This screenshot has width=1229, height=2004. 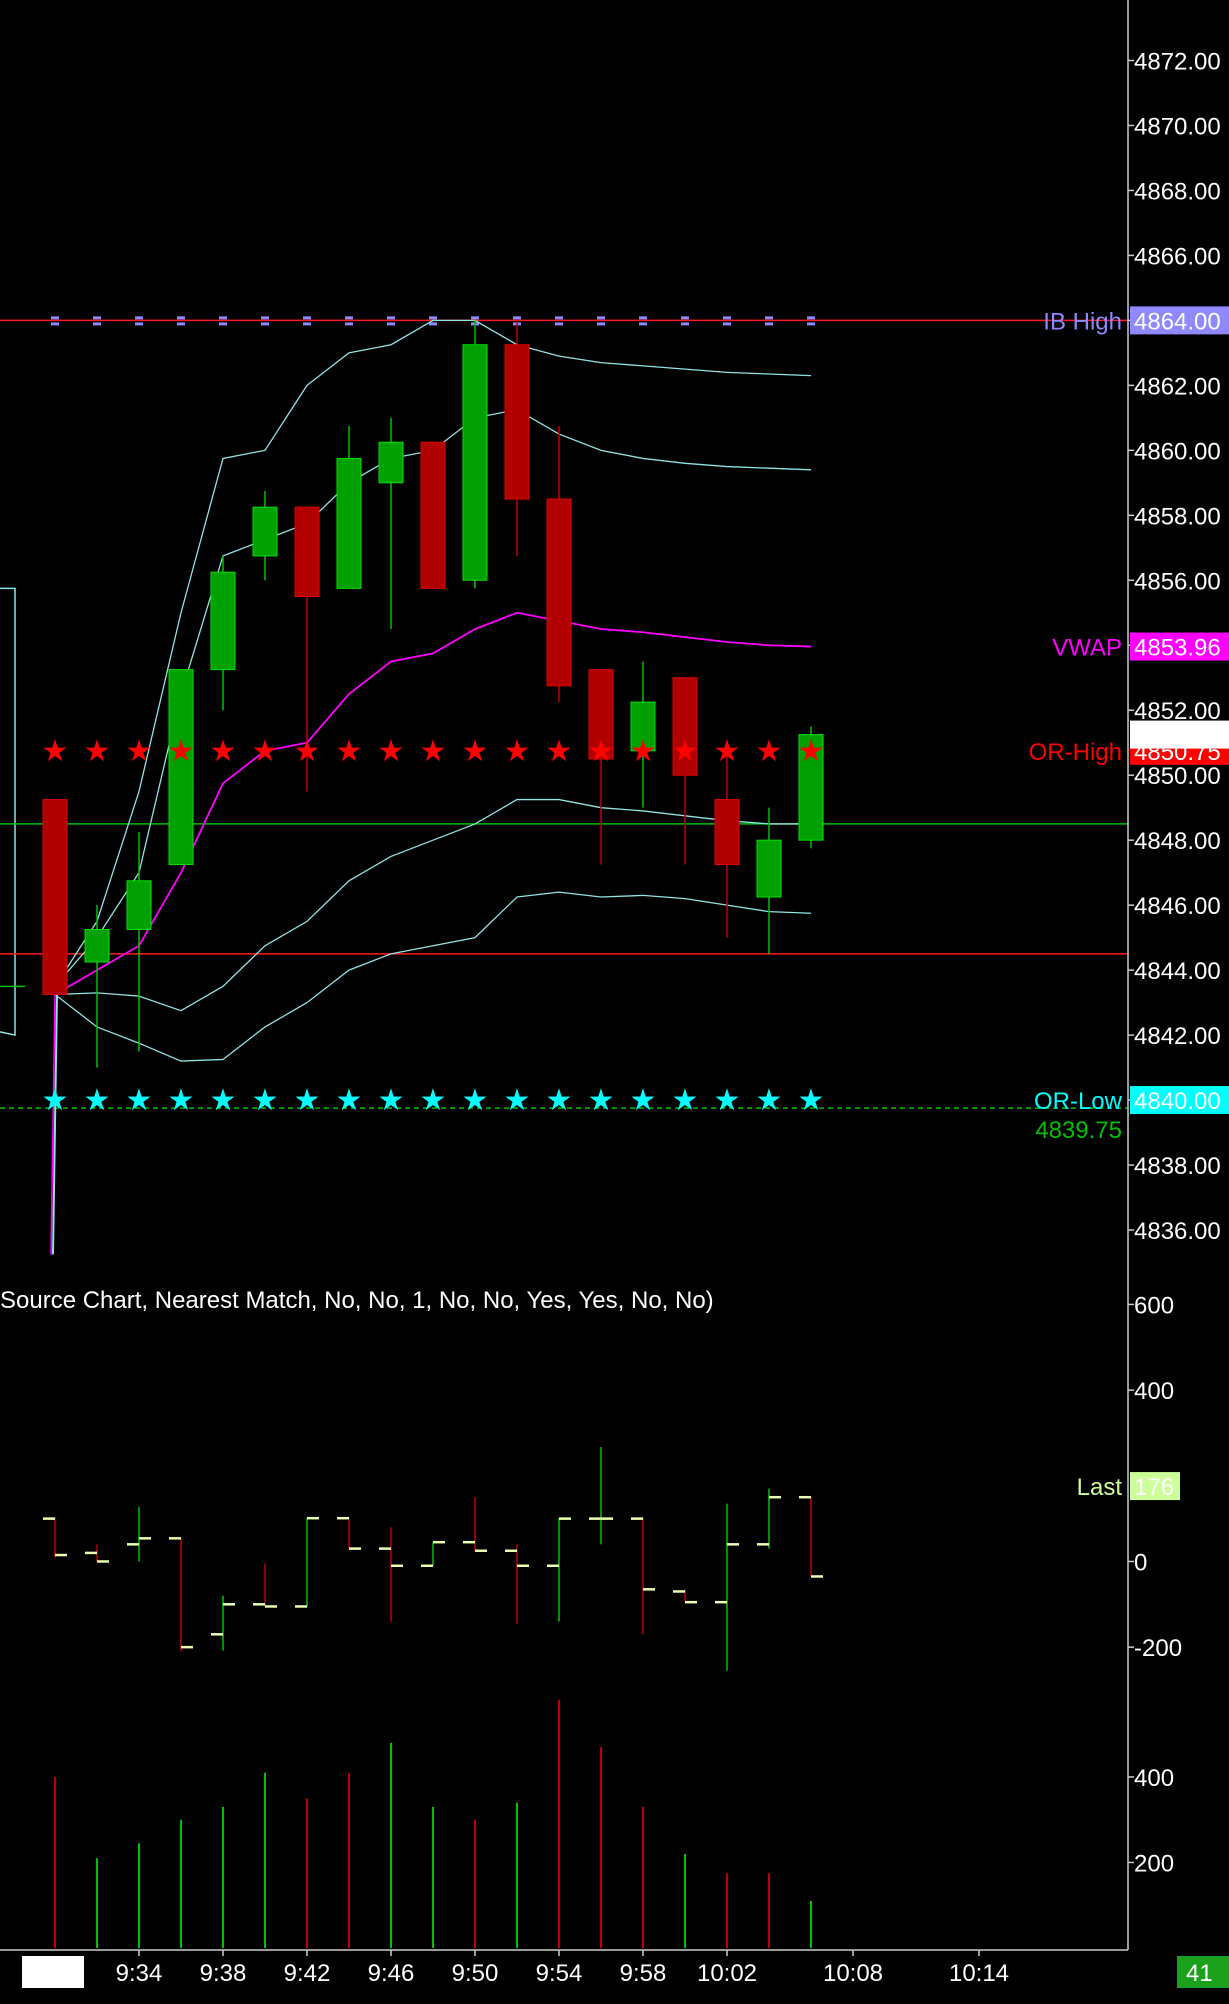 What do you see at coordinates (1177, 321) in the screenshot?
I see `ib-high-value: 4864.00` at bounding box center [1177, 321].